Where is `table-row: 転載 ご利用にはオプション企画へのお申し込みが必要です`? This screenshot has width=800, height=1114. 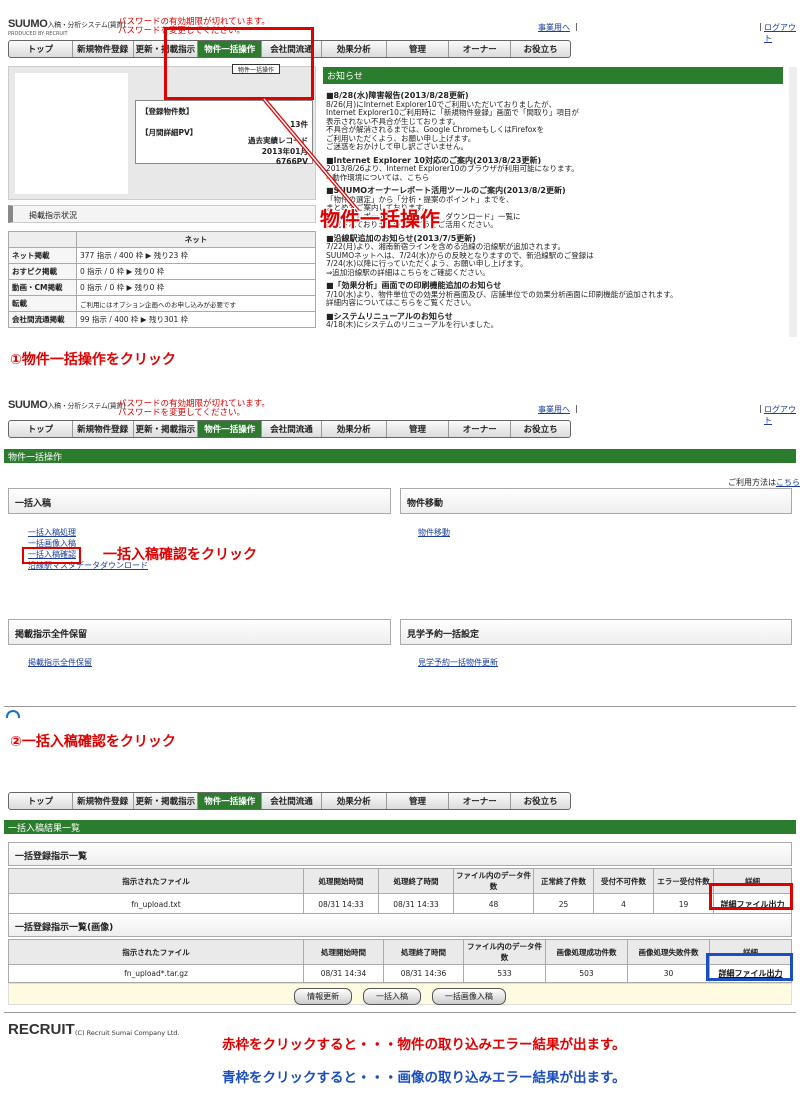
table-row: 転載 ご利用にはオプション企画へのお申し込みが必要です is located at coordinates (162, 303).